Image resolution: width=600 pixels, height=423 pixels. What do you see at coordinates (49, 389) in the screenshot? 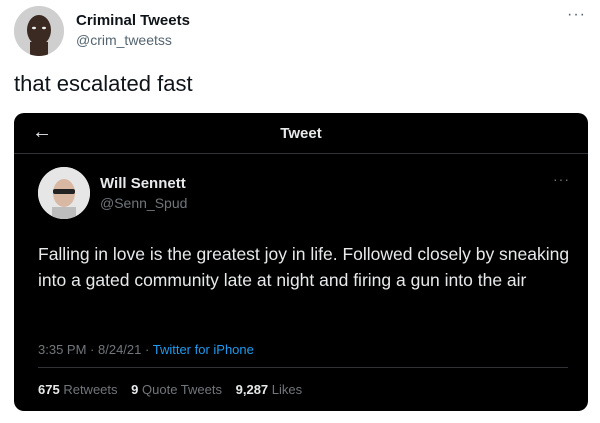
I see `retweets-count: 675` at bounding box center [49, 389].